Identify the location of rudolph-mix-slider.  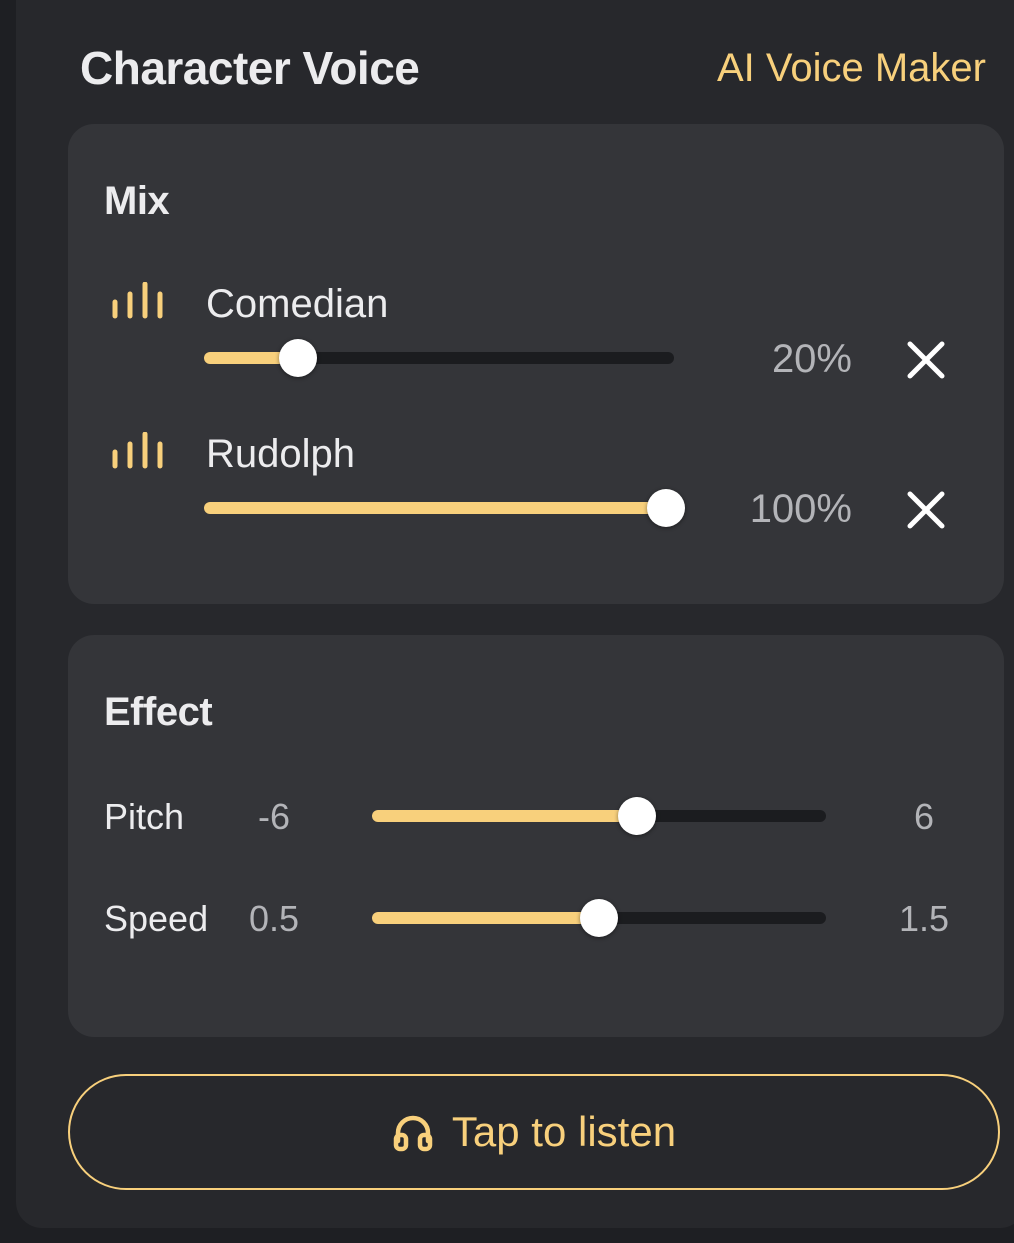
(444, 508).